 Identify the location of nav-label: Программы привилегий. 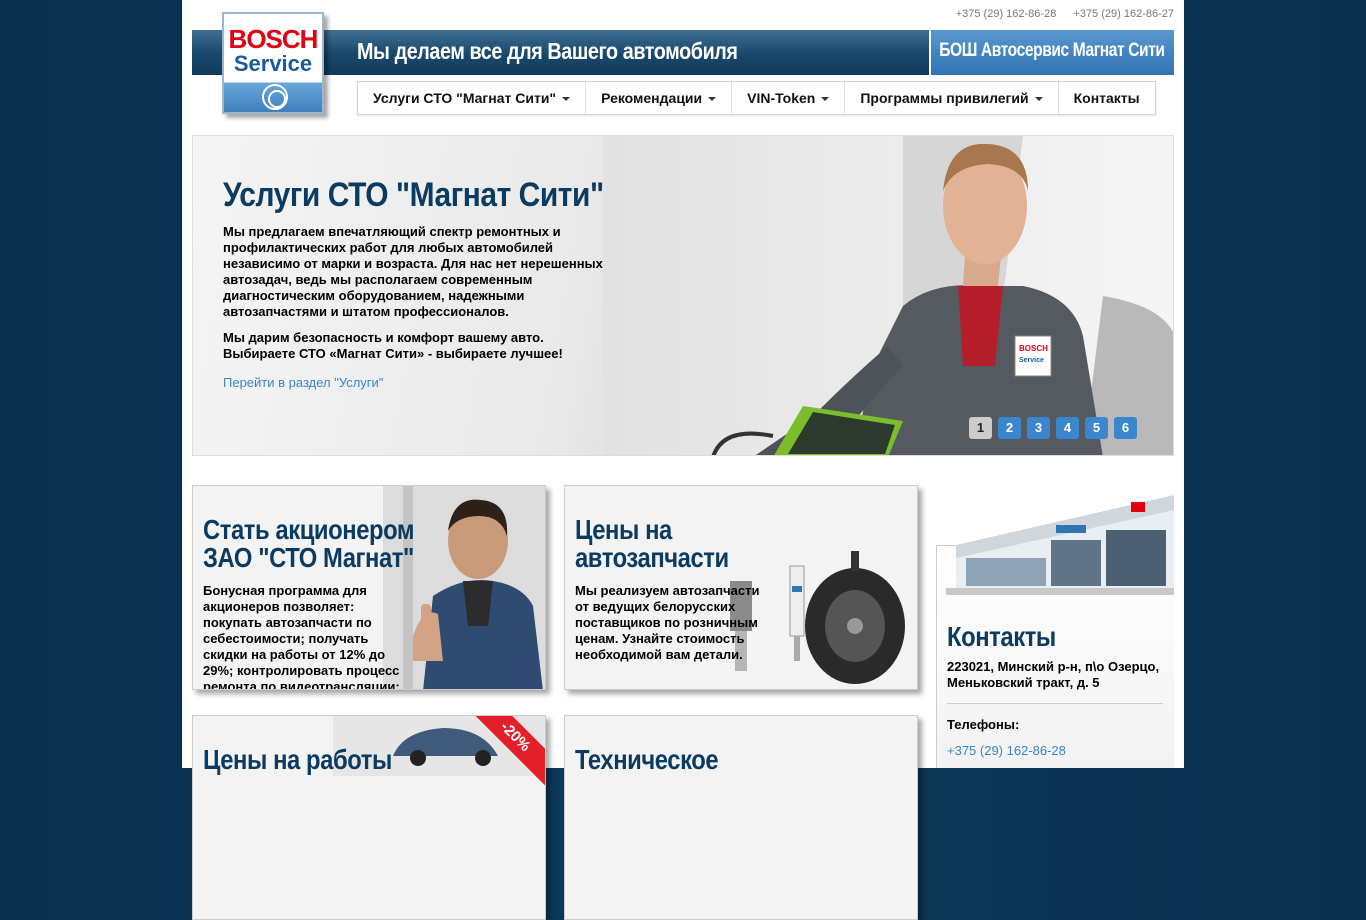
(944, 98).